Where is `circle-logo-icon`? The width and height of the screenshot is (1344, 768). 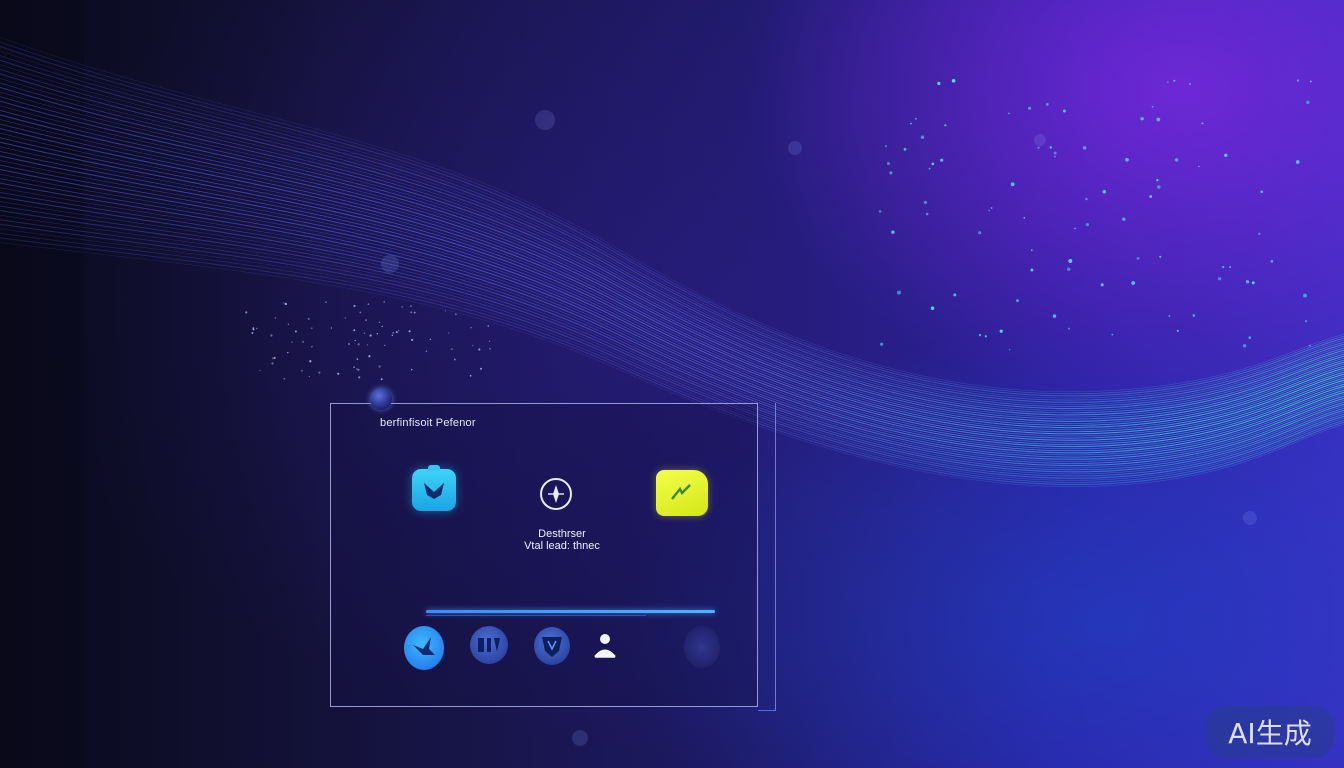
circle-logo-icon is located at coordinates (489, 645).